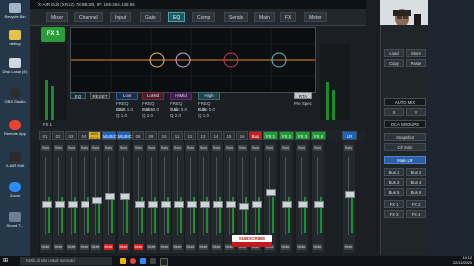 Image resolution: width=474 pixels, height=266 pixels. I want to click on clear-solo-button: Clr Solo, so click(405, 147).